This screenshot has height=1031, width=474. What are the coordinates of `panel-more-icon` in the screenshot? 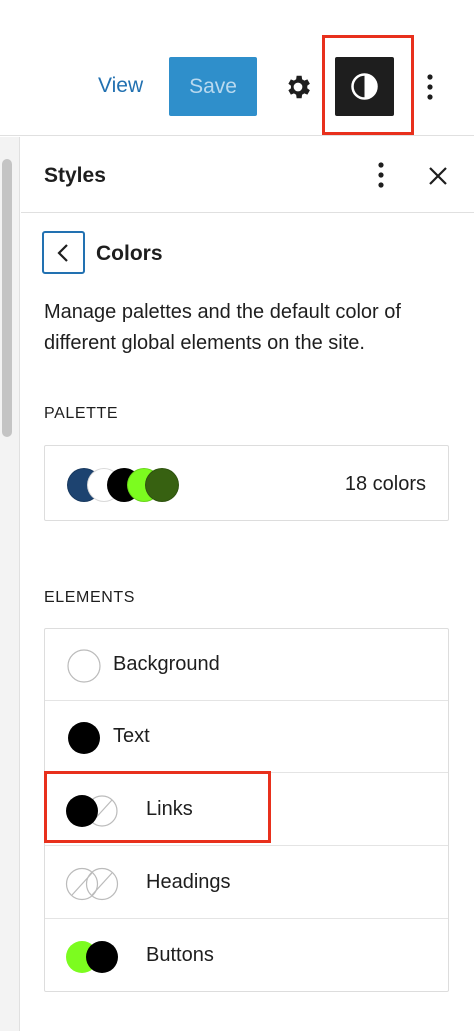 It's located at (381, 175).